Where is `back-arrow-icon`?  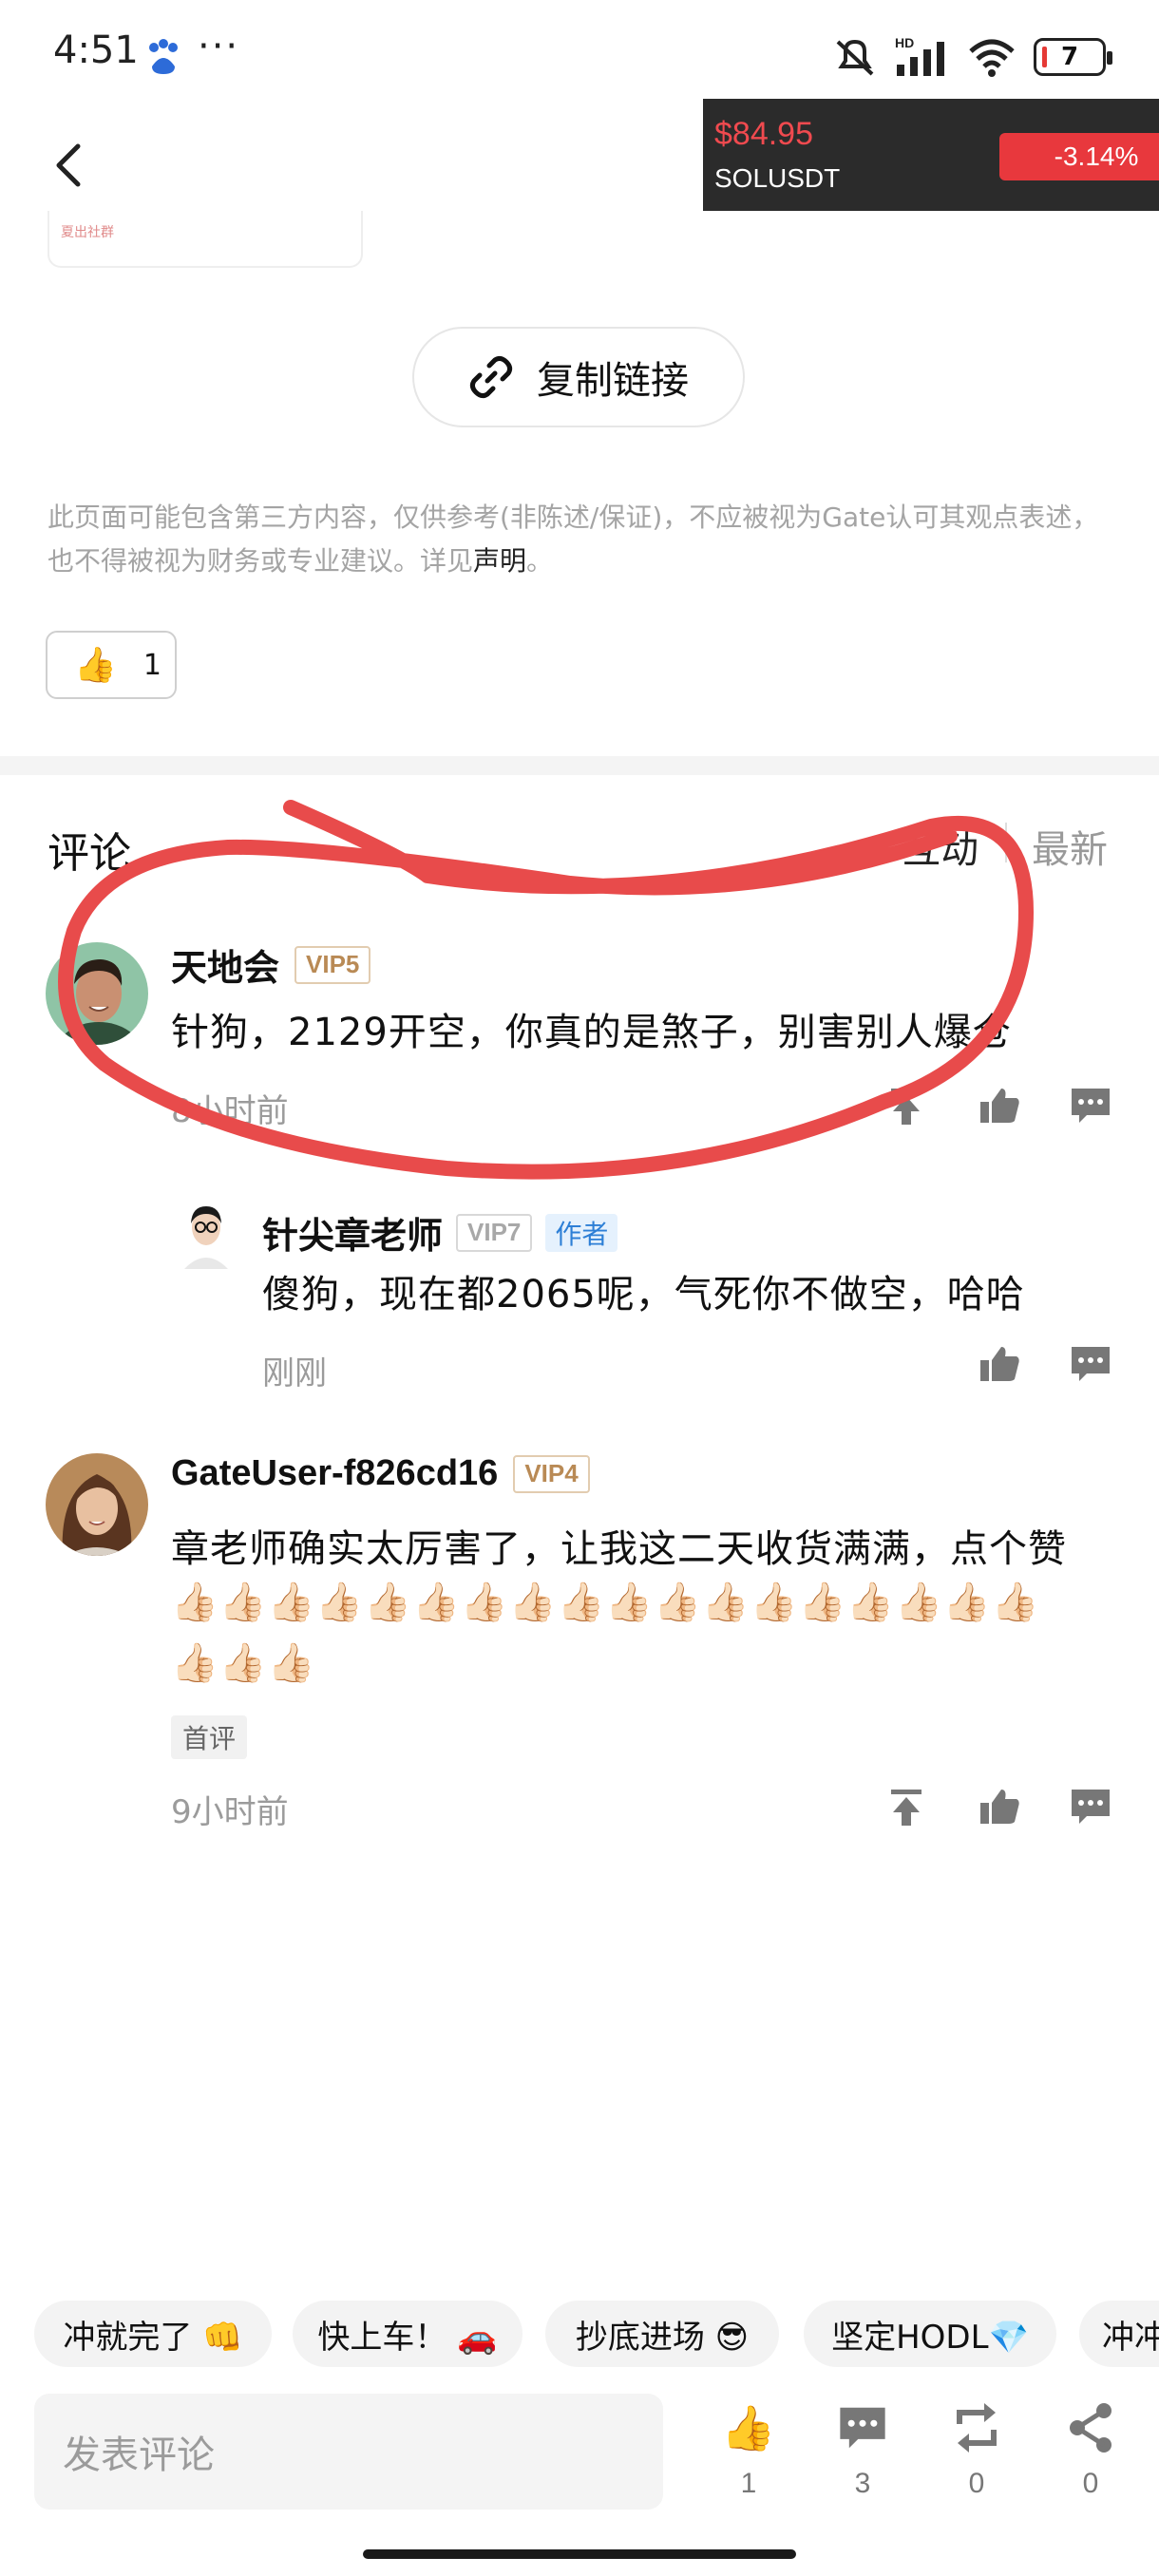
back-arrow-icon is located at coordinates (70, 165).